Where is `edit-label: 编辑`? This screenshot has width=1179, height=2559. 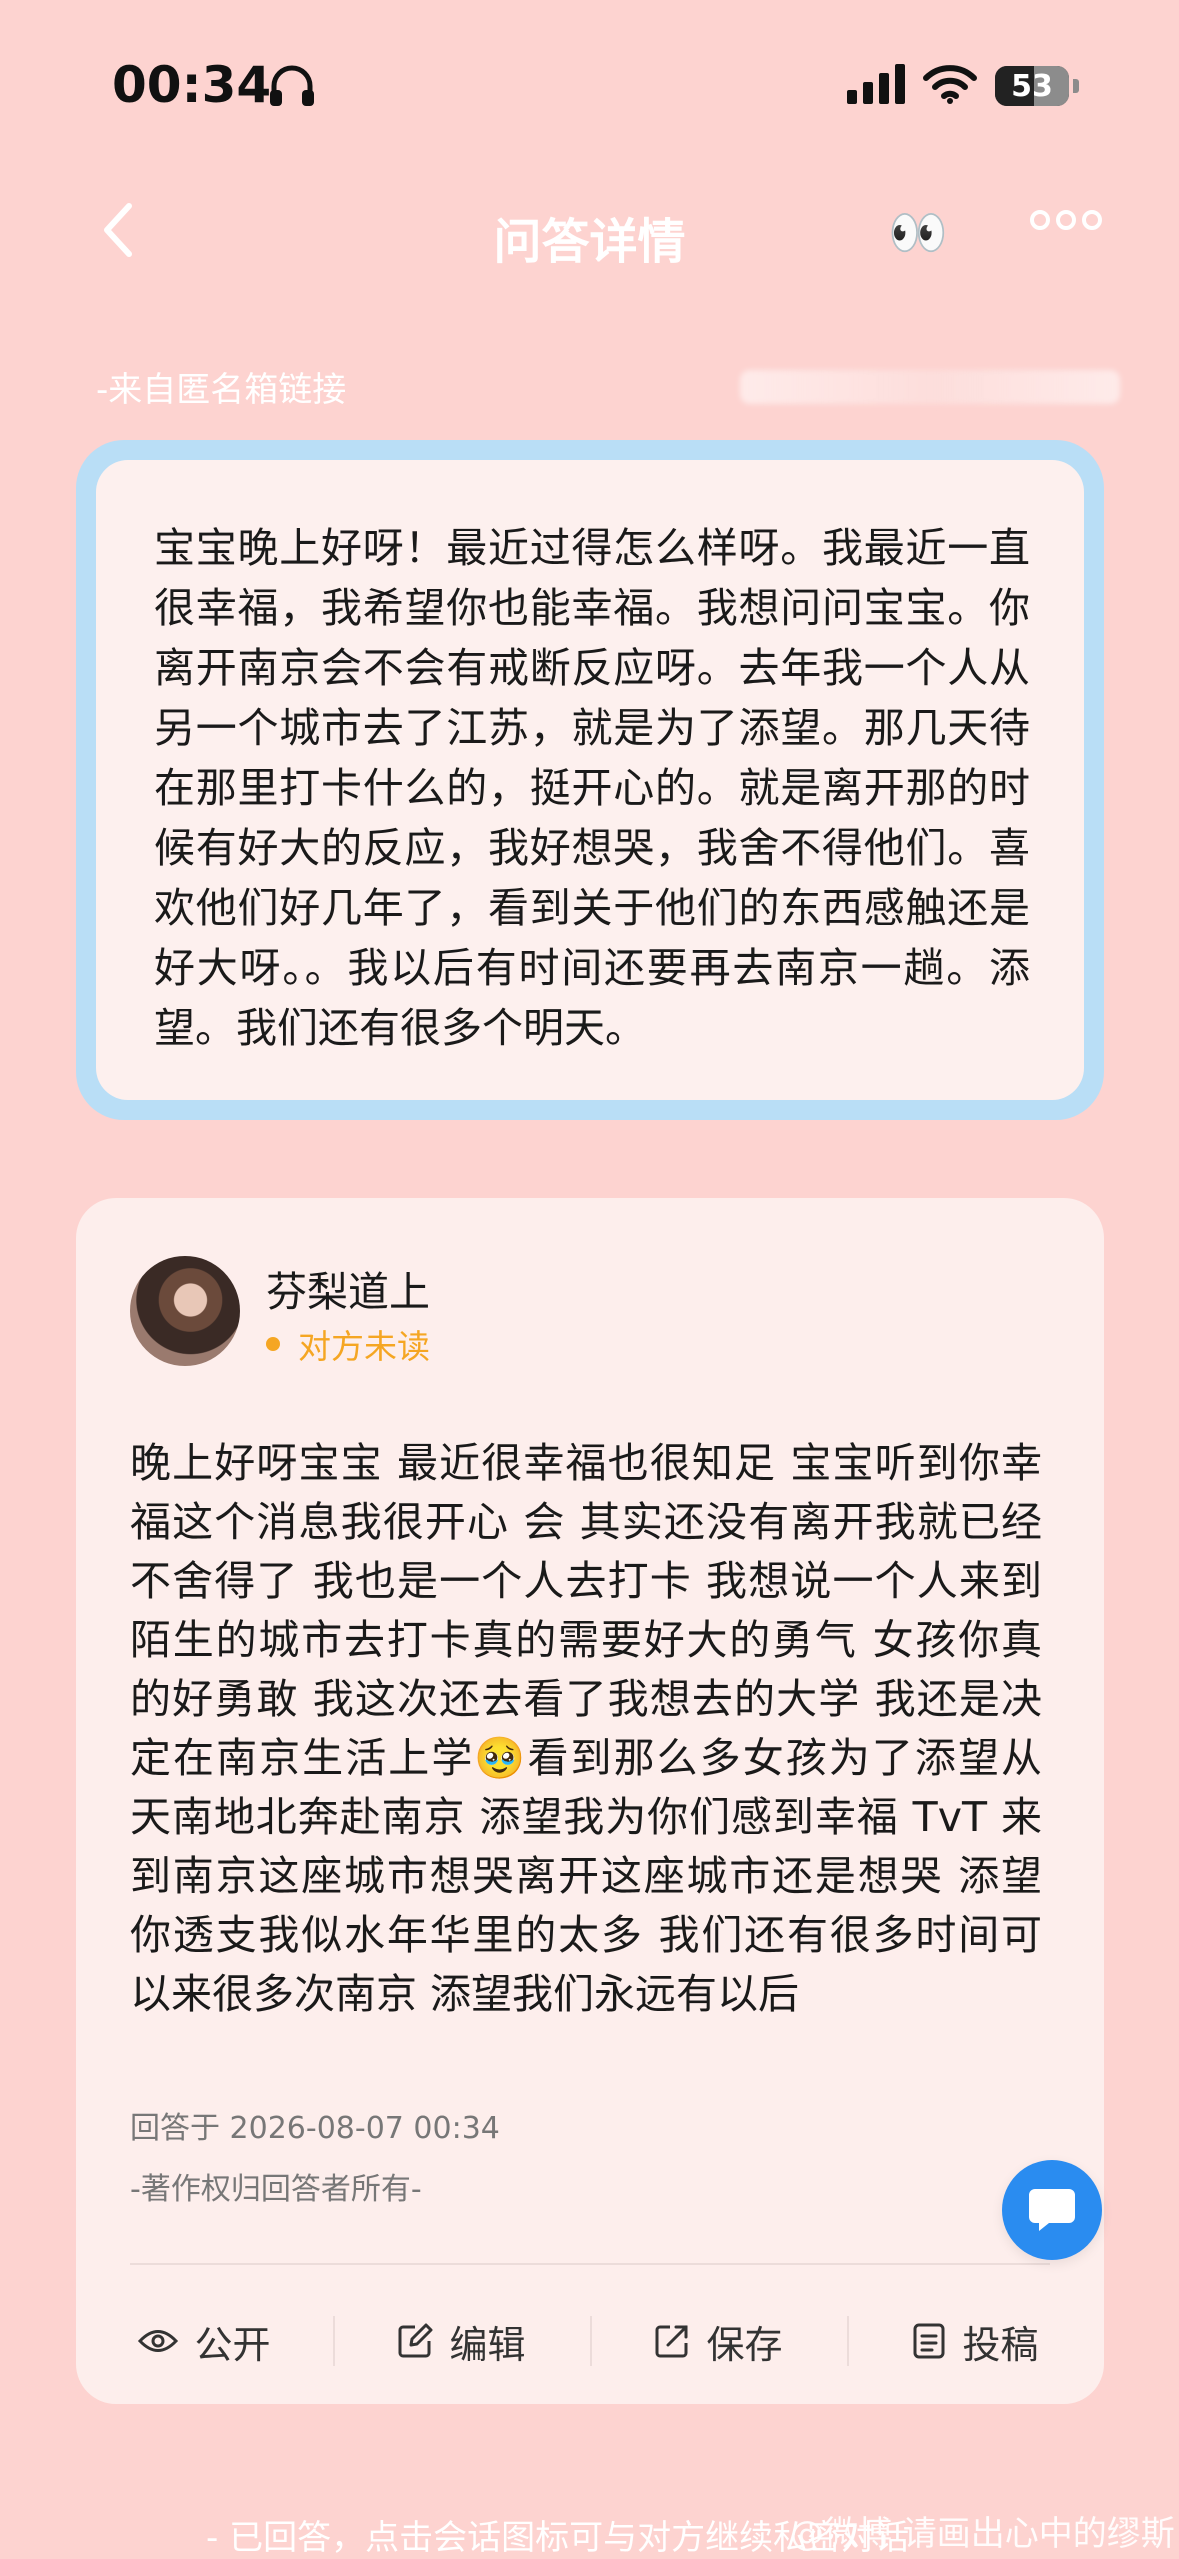 edit-label: 编辑 is located at coordinates (487, 2344).